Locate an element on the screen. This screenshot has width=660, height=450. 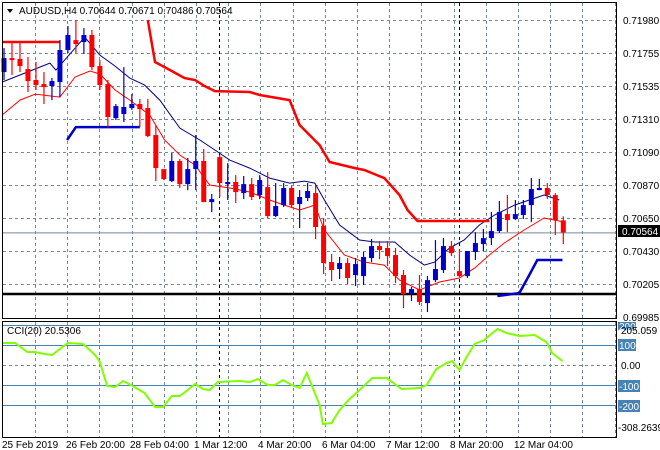
cci-label: CCI(20) 20.5306 is located at coordinates (44, 331).